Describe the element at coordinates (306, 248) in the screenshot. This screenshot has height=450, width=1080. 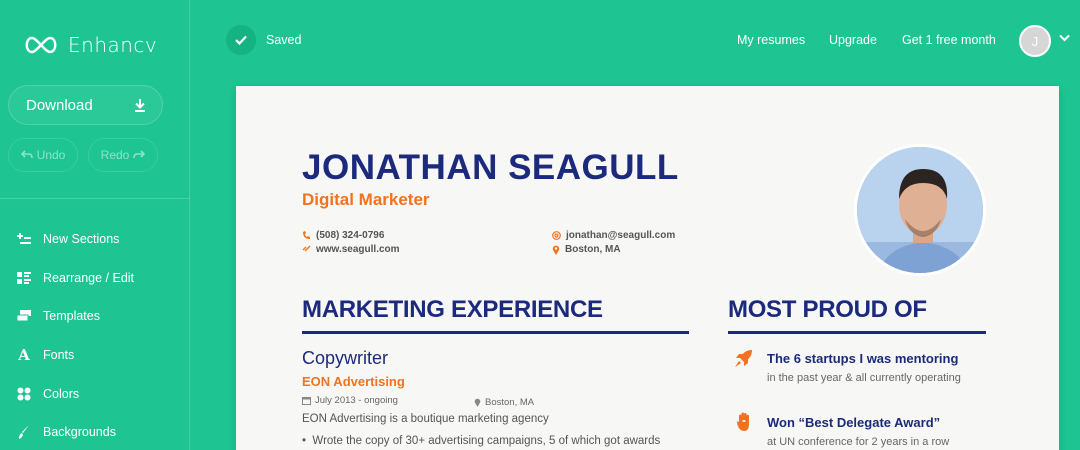
I see `link-icon` at that location.